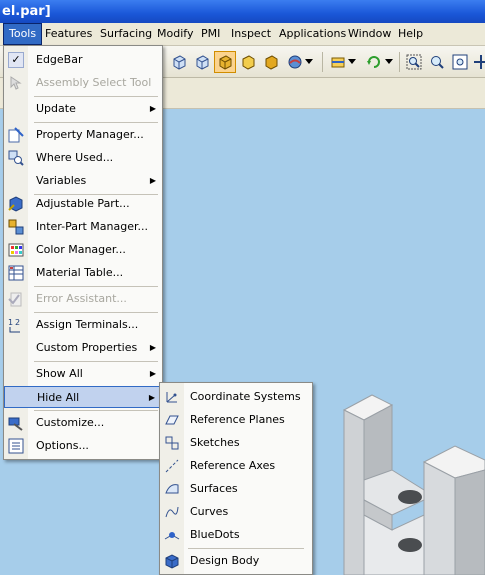 The image size is (485, 575). I want to click on submenu-item-curves: Curves, so click(236, 511).